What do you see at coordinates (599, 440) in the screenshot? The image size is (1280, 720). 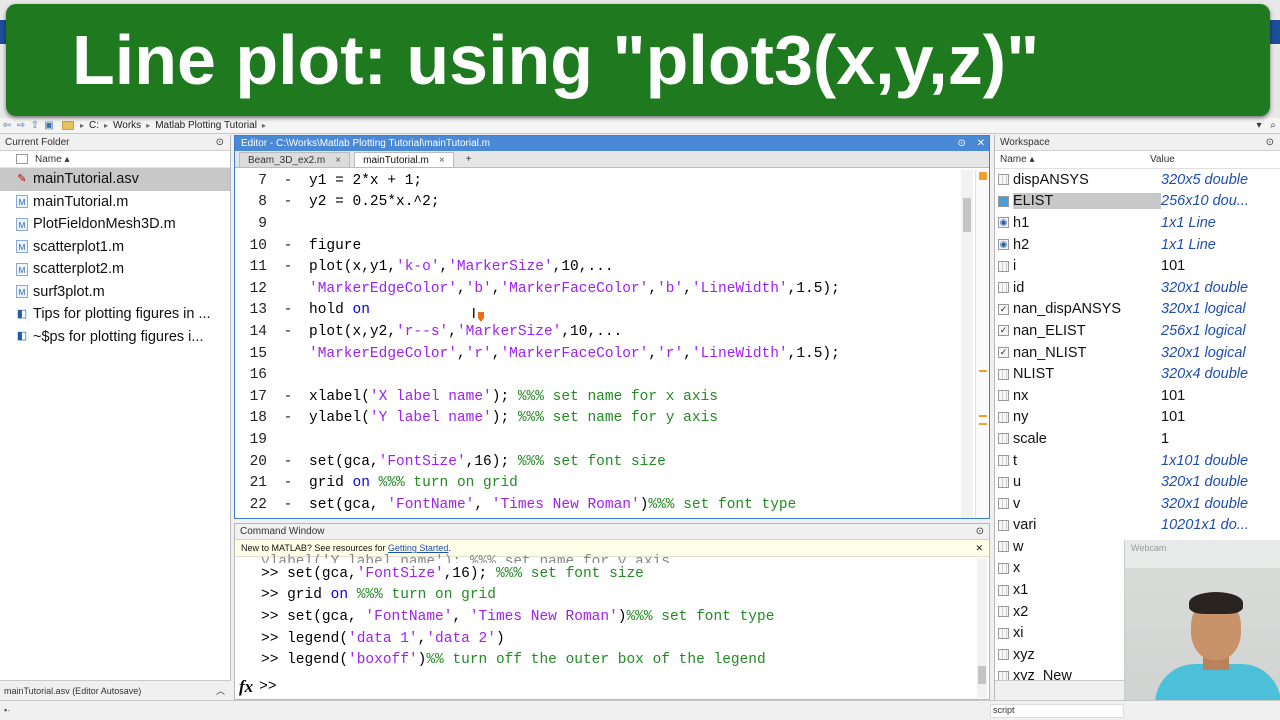 I see `code-line: 19` at bounding box center [599, 440].